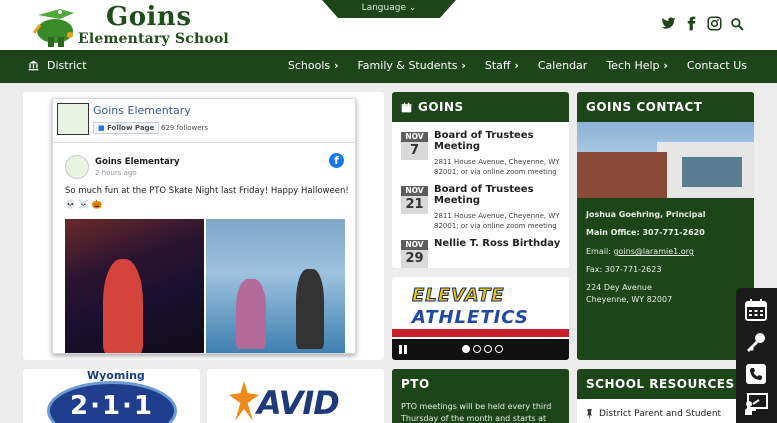 This screenshot has height=423, width=777. I want to click on resources-title: SCHOOL RESOURCES, so click(665, 384).